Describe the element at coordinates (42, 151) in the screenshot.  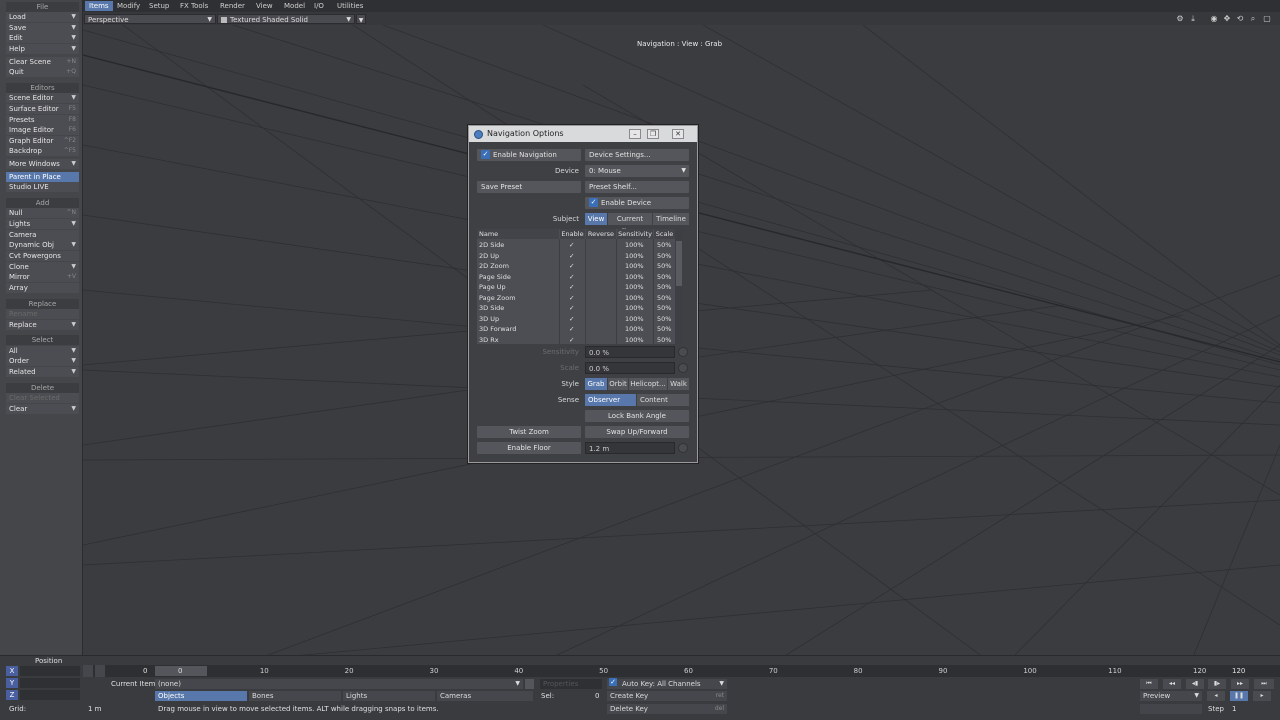
I see `backdrop-button: Backdrop ^F5` at that location.